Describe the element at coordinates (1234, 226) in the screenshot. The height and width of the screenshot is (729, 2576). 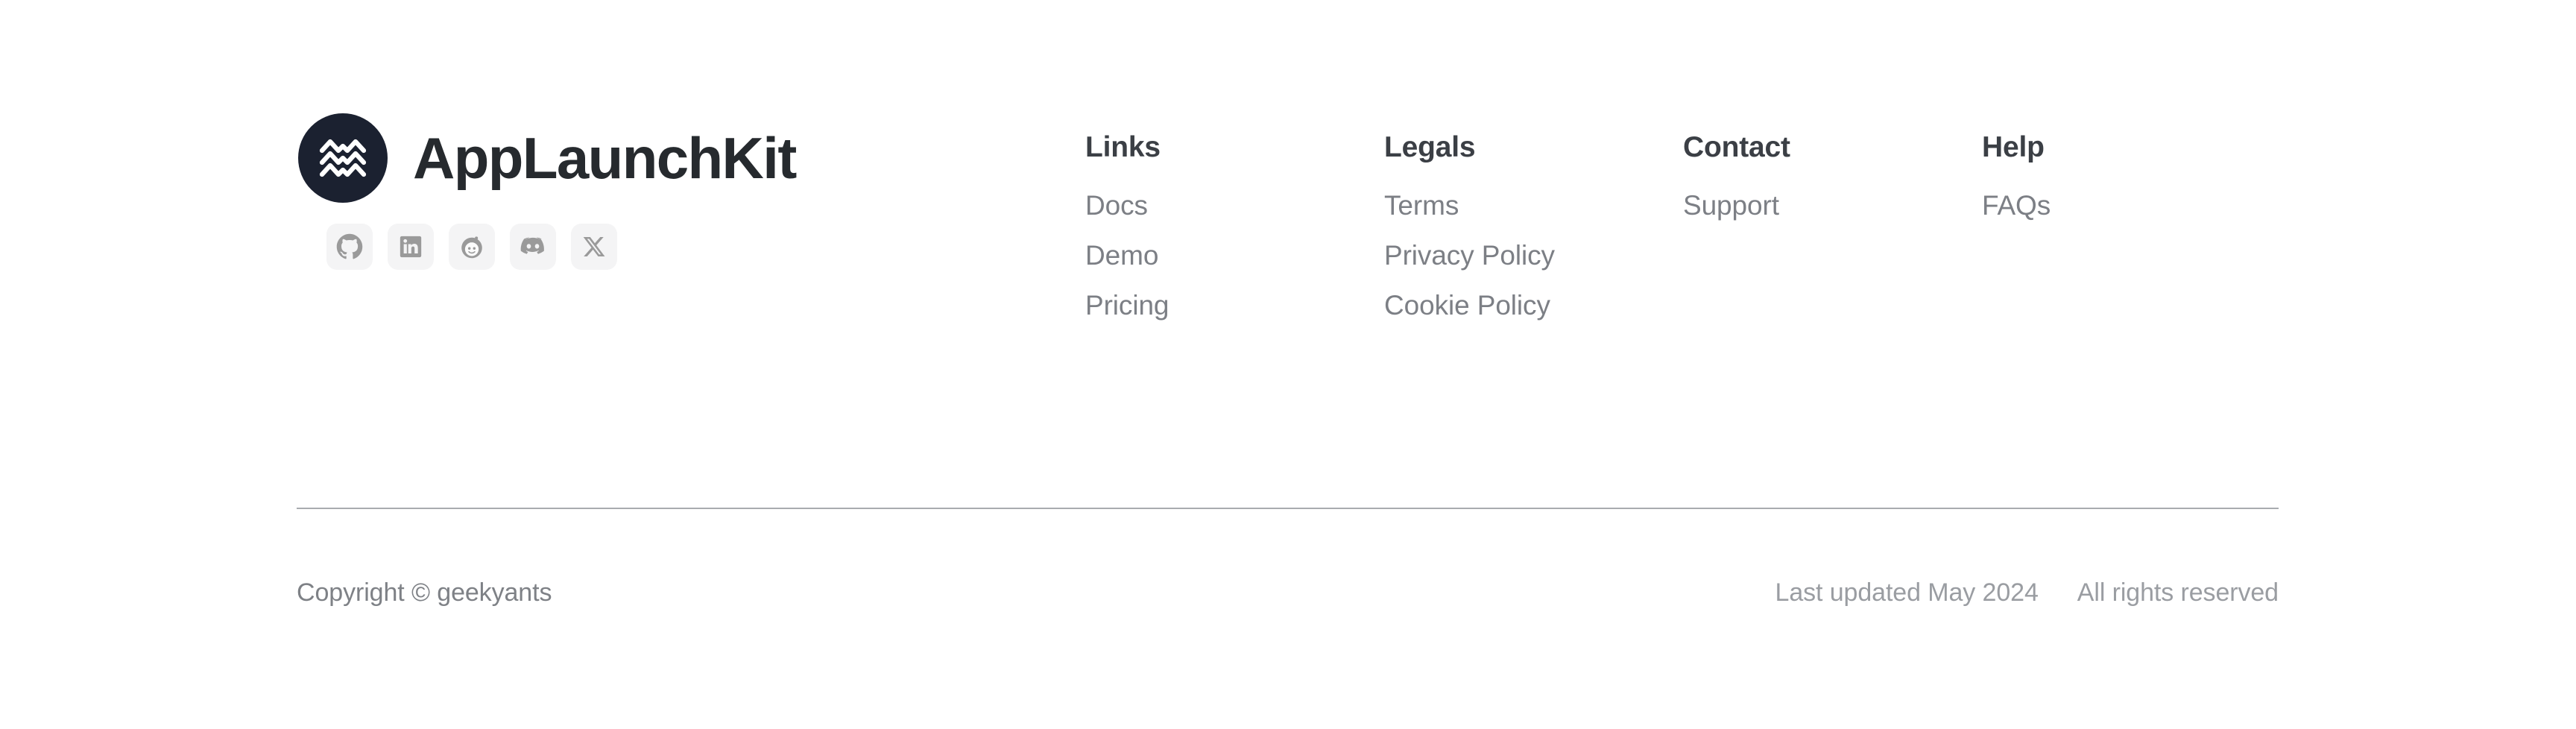
I see `footer-column-links: Links Docs Demo Pricing` at that location.